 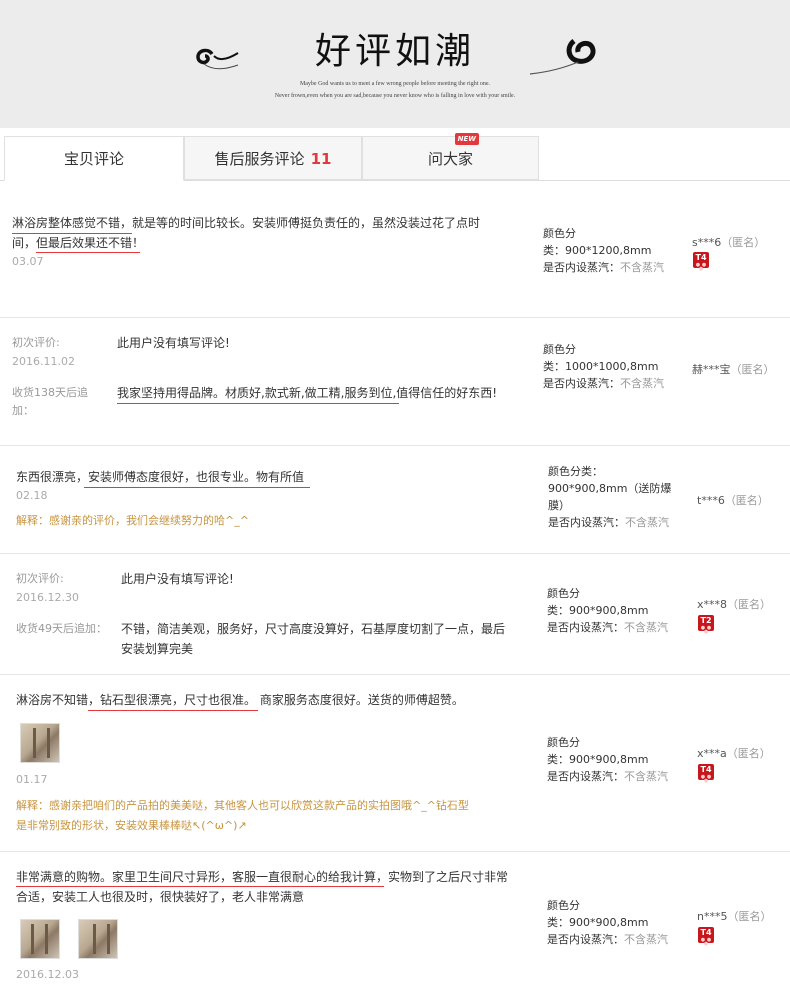 I want to click on reviewer-name: t***6（匿名）, so click(x=733, y=500).